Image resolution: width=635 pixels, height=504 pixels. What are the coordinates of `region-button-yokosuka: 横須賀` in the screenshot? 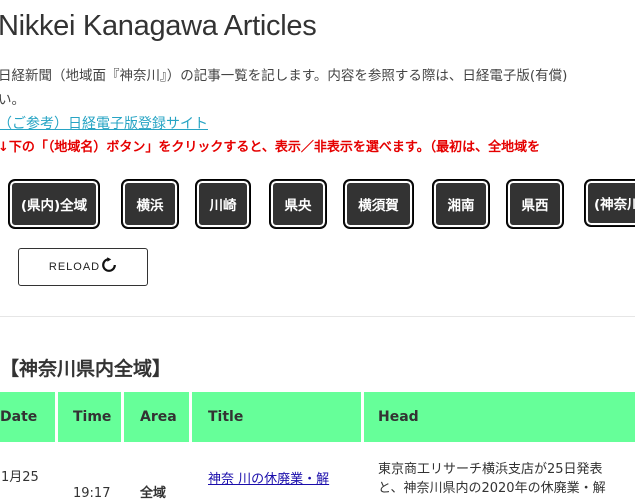 It's located at (378, 204).